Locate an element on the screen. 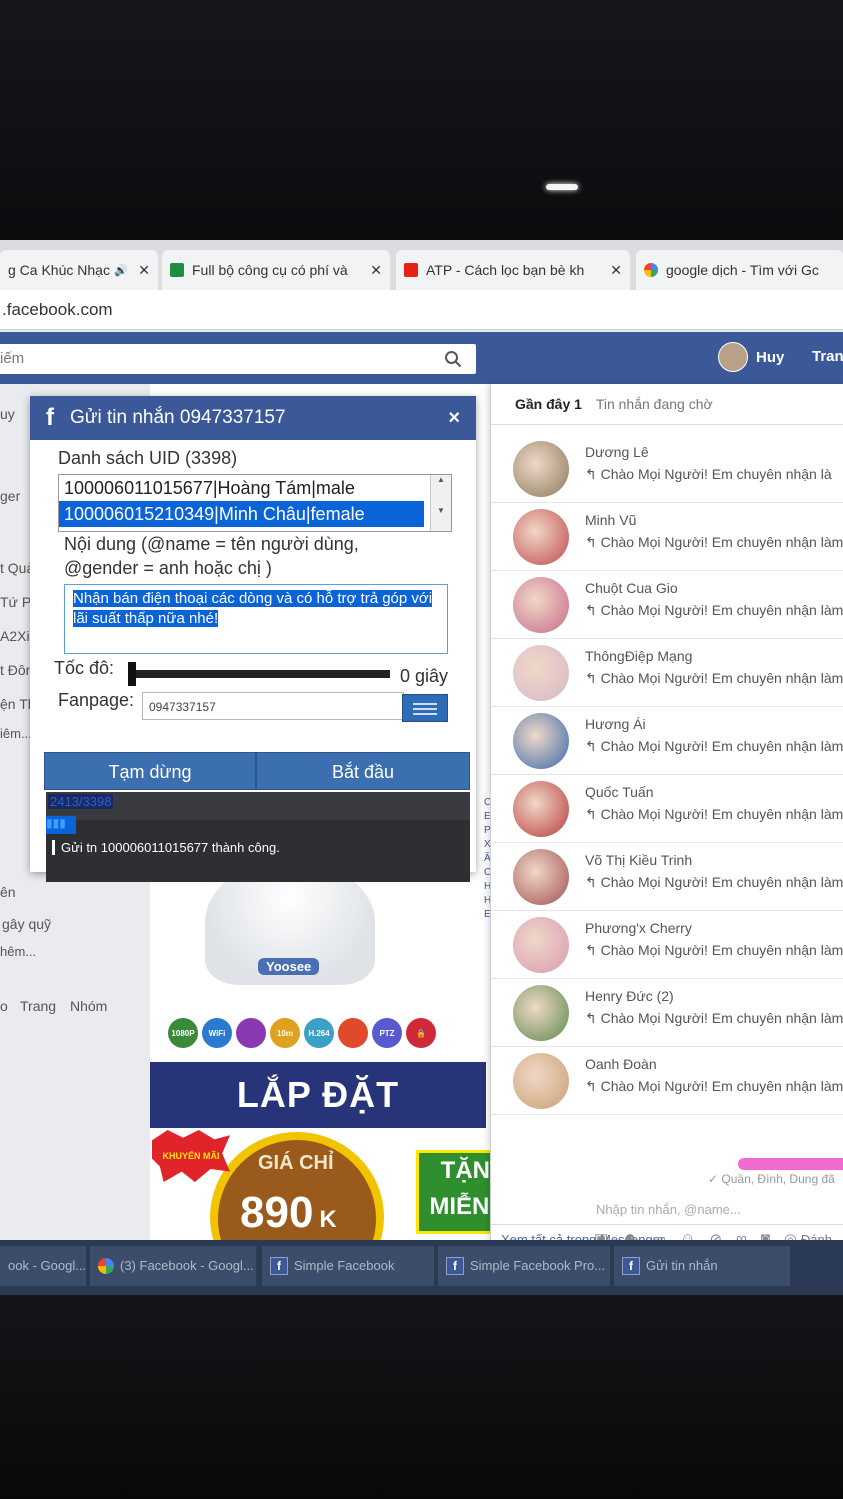 The height and width of the screenshot is (1499, 843). brand-logo: Yoosee is located at coordinates (289, 966).